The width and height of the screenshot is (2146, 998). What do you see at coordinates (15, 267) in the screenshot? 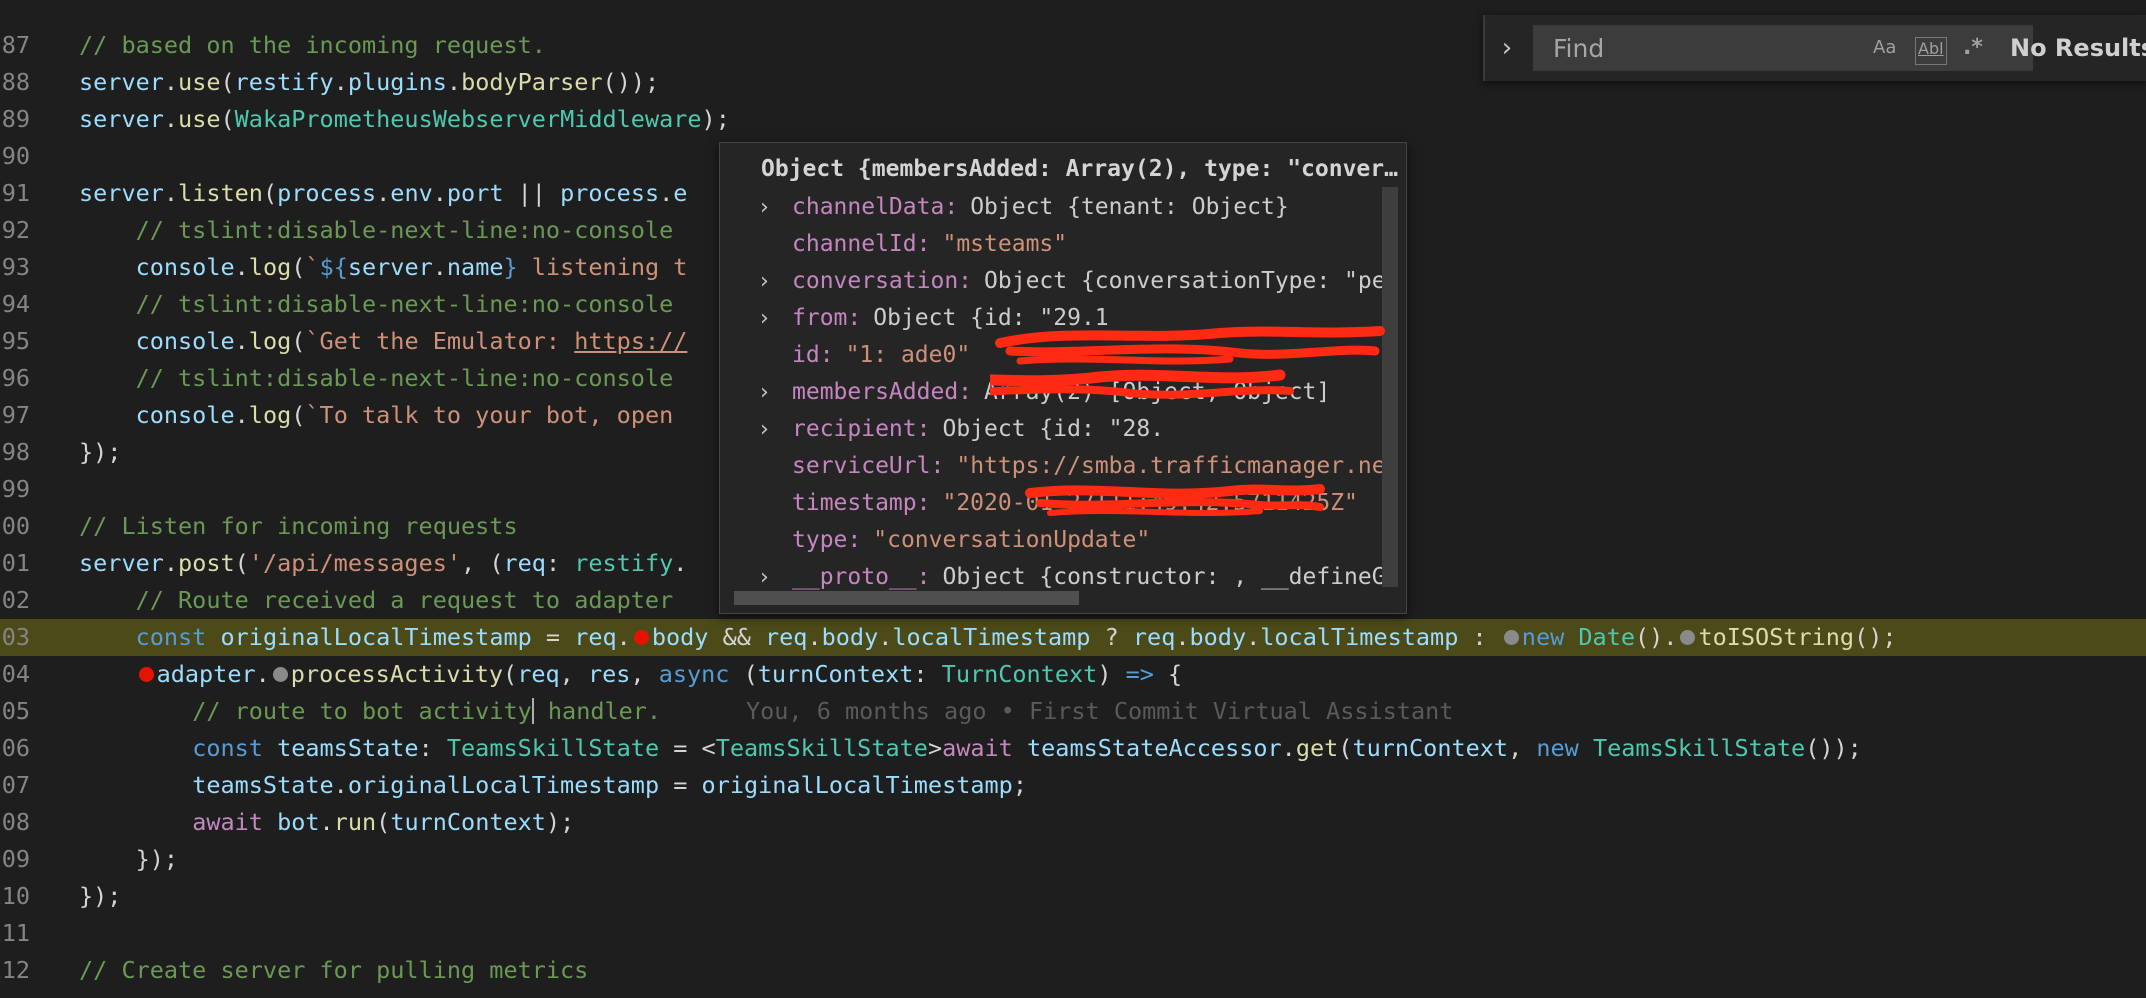
I see `line-number: 93` at bounding box center [15, 267].